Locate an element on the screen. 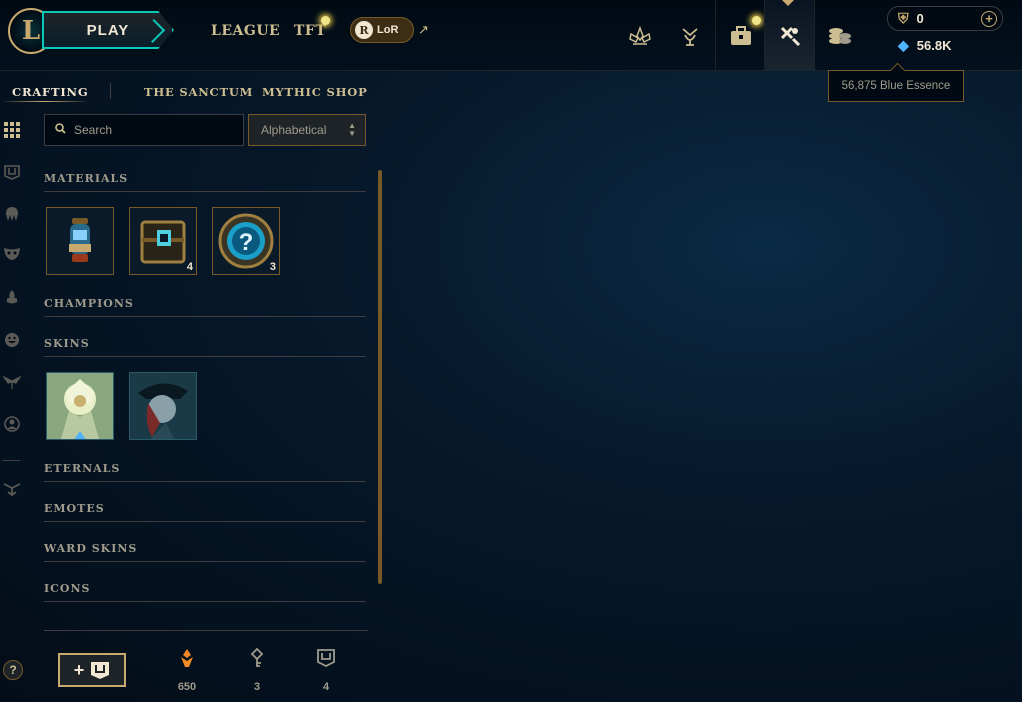  tab-divider is located at coordinates (110, 91).